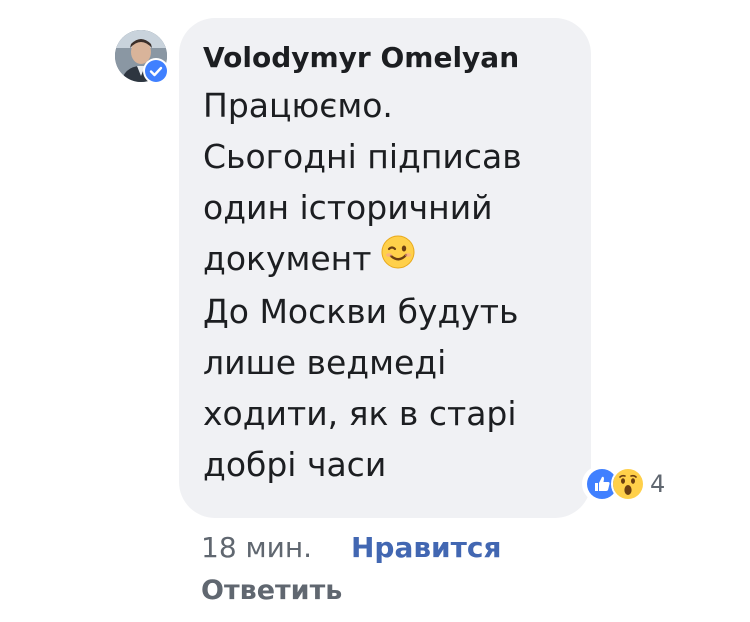  I want to click on comment-timestamp: 18 мин., so click(256, 547).